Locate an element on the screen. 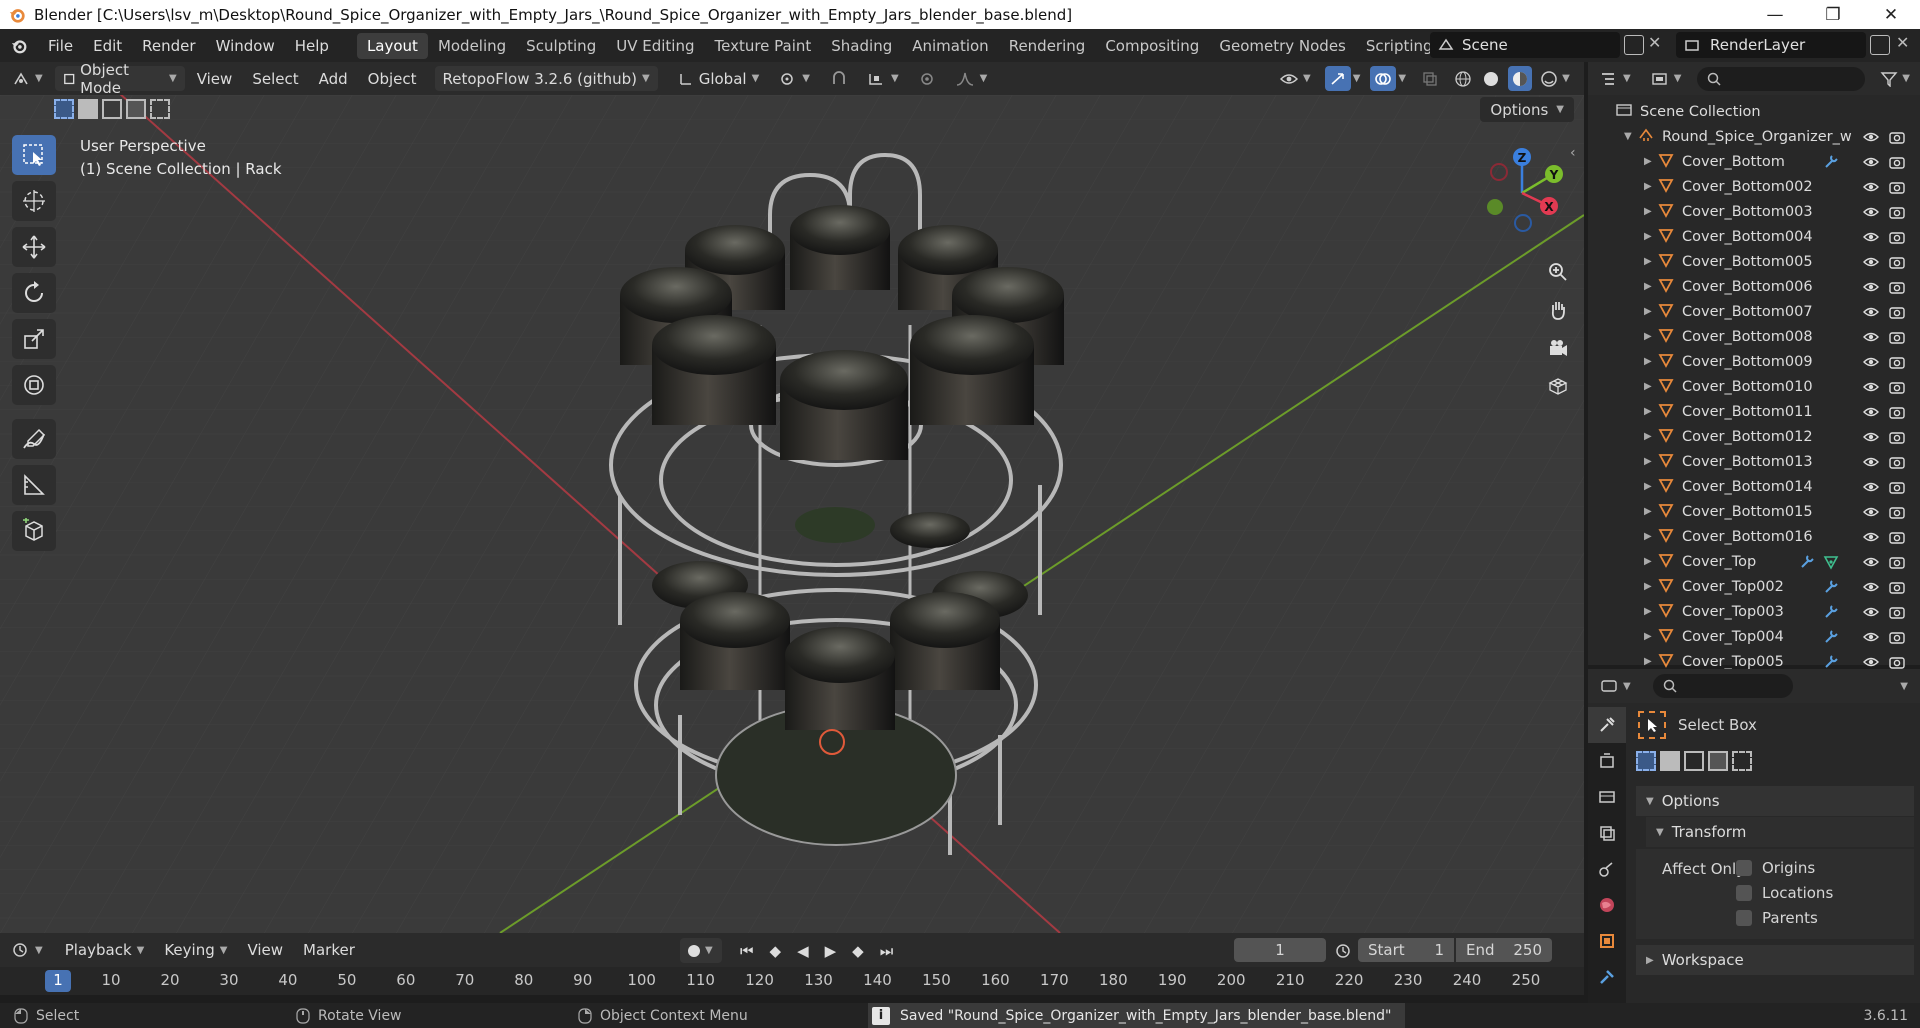 Image resolution: width=1920 pixels, height=1028 pixels. play-reverse-icon: ◀ is located at coordinates (803, 950).